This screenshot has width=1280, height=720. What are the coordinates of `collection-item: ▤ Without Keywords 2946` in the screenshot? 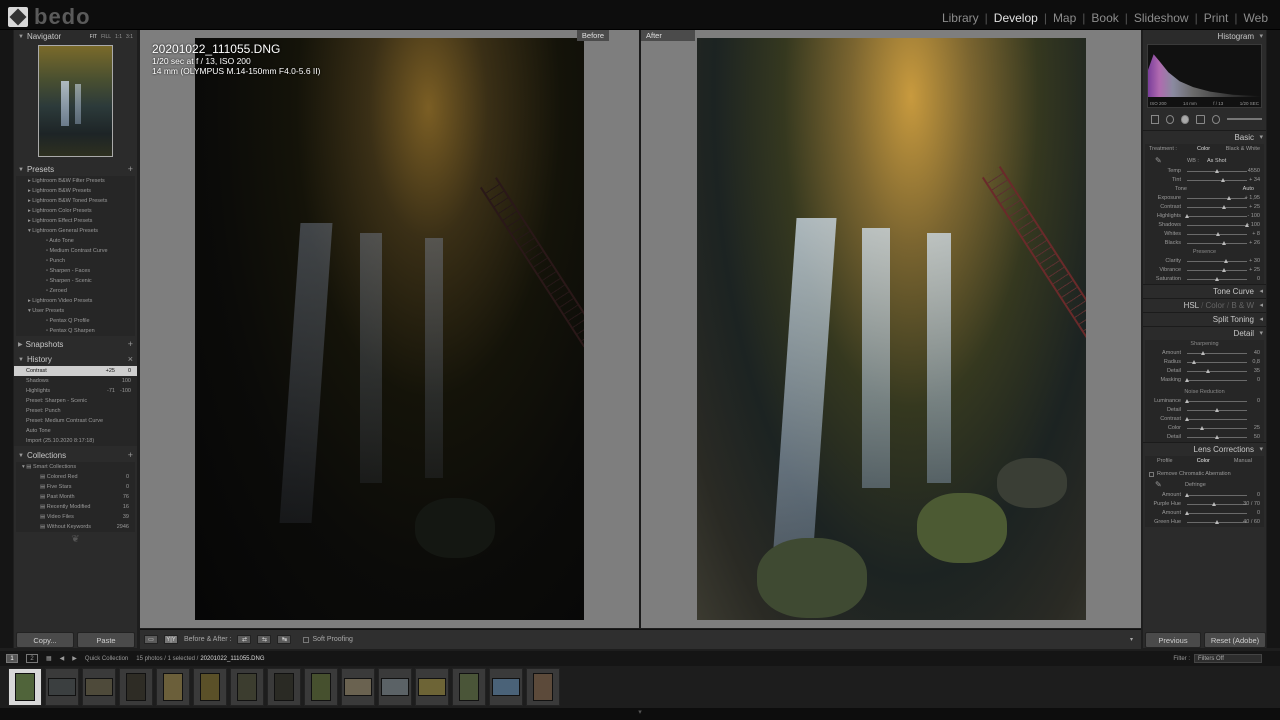 It's located at (75, 527).